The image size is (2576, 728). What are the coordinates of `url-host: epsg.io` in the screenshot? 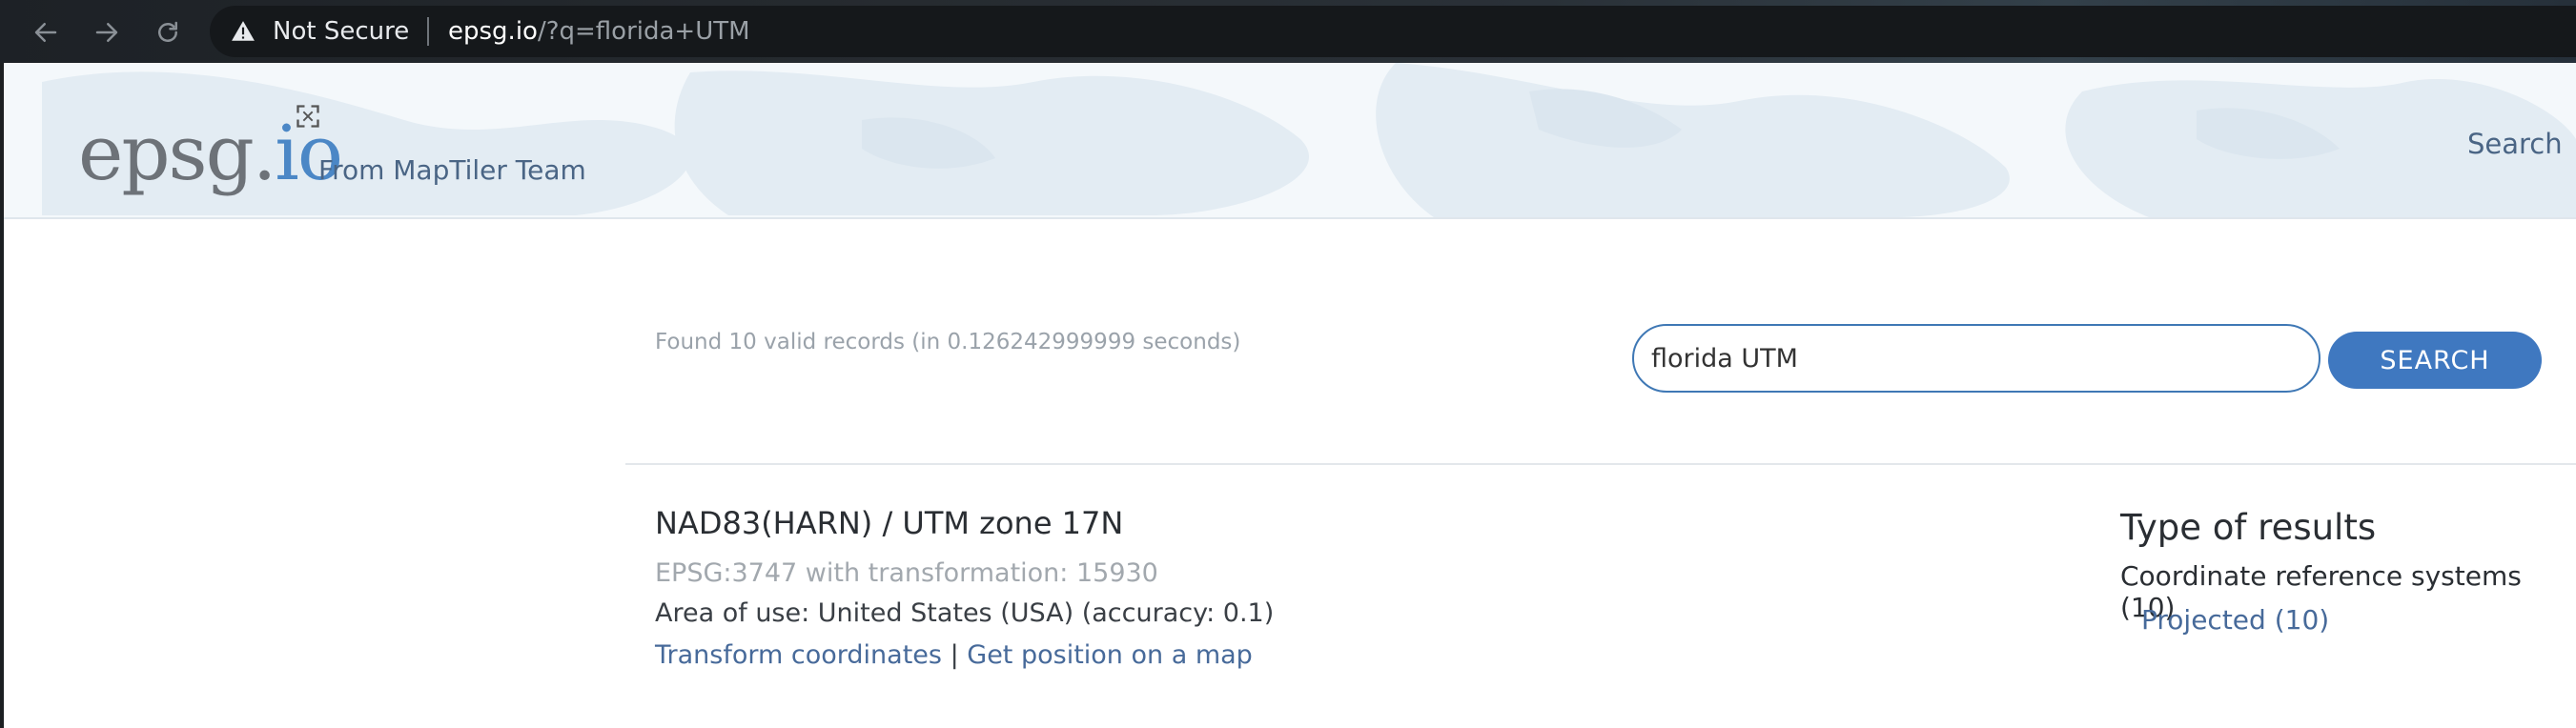 It's located at (493, 31).